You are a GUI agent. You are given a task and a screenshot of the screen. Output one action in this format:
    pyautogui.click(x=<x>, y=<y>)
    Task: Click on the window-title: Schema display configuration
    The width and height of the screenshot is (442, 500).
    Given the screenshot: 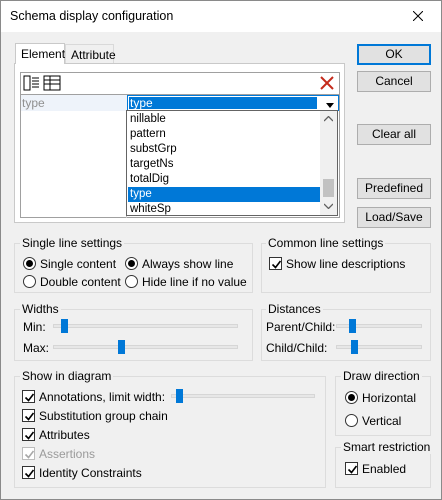 What is the action you would take?
    pyautogui.click(x=92, y=16)
    